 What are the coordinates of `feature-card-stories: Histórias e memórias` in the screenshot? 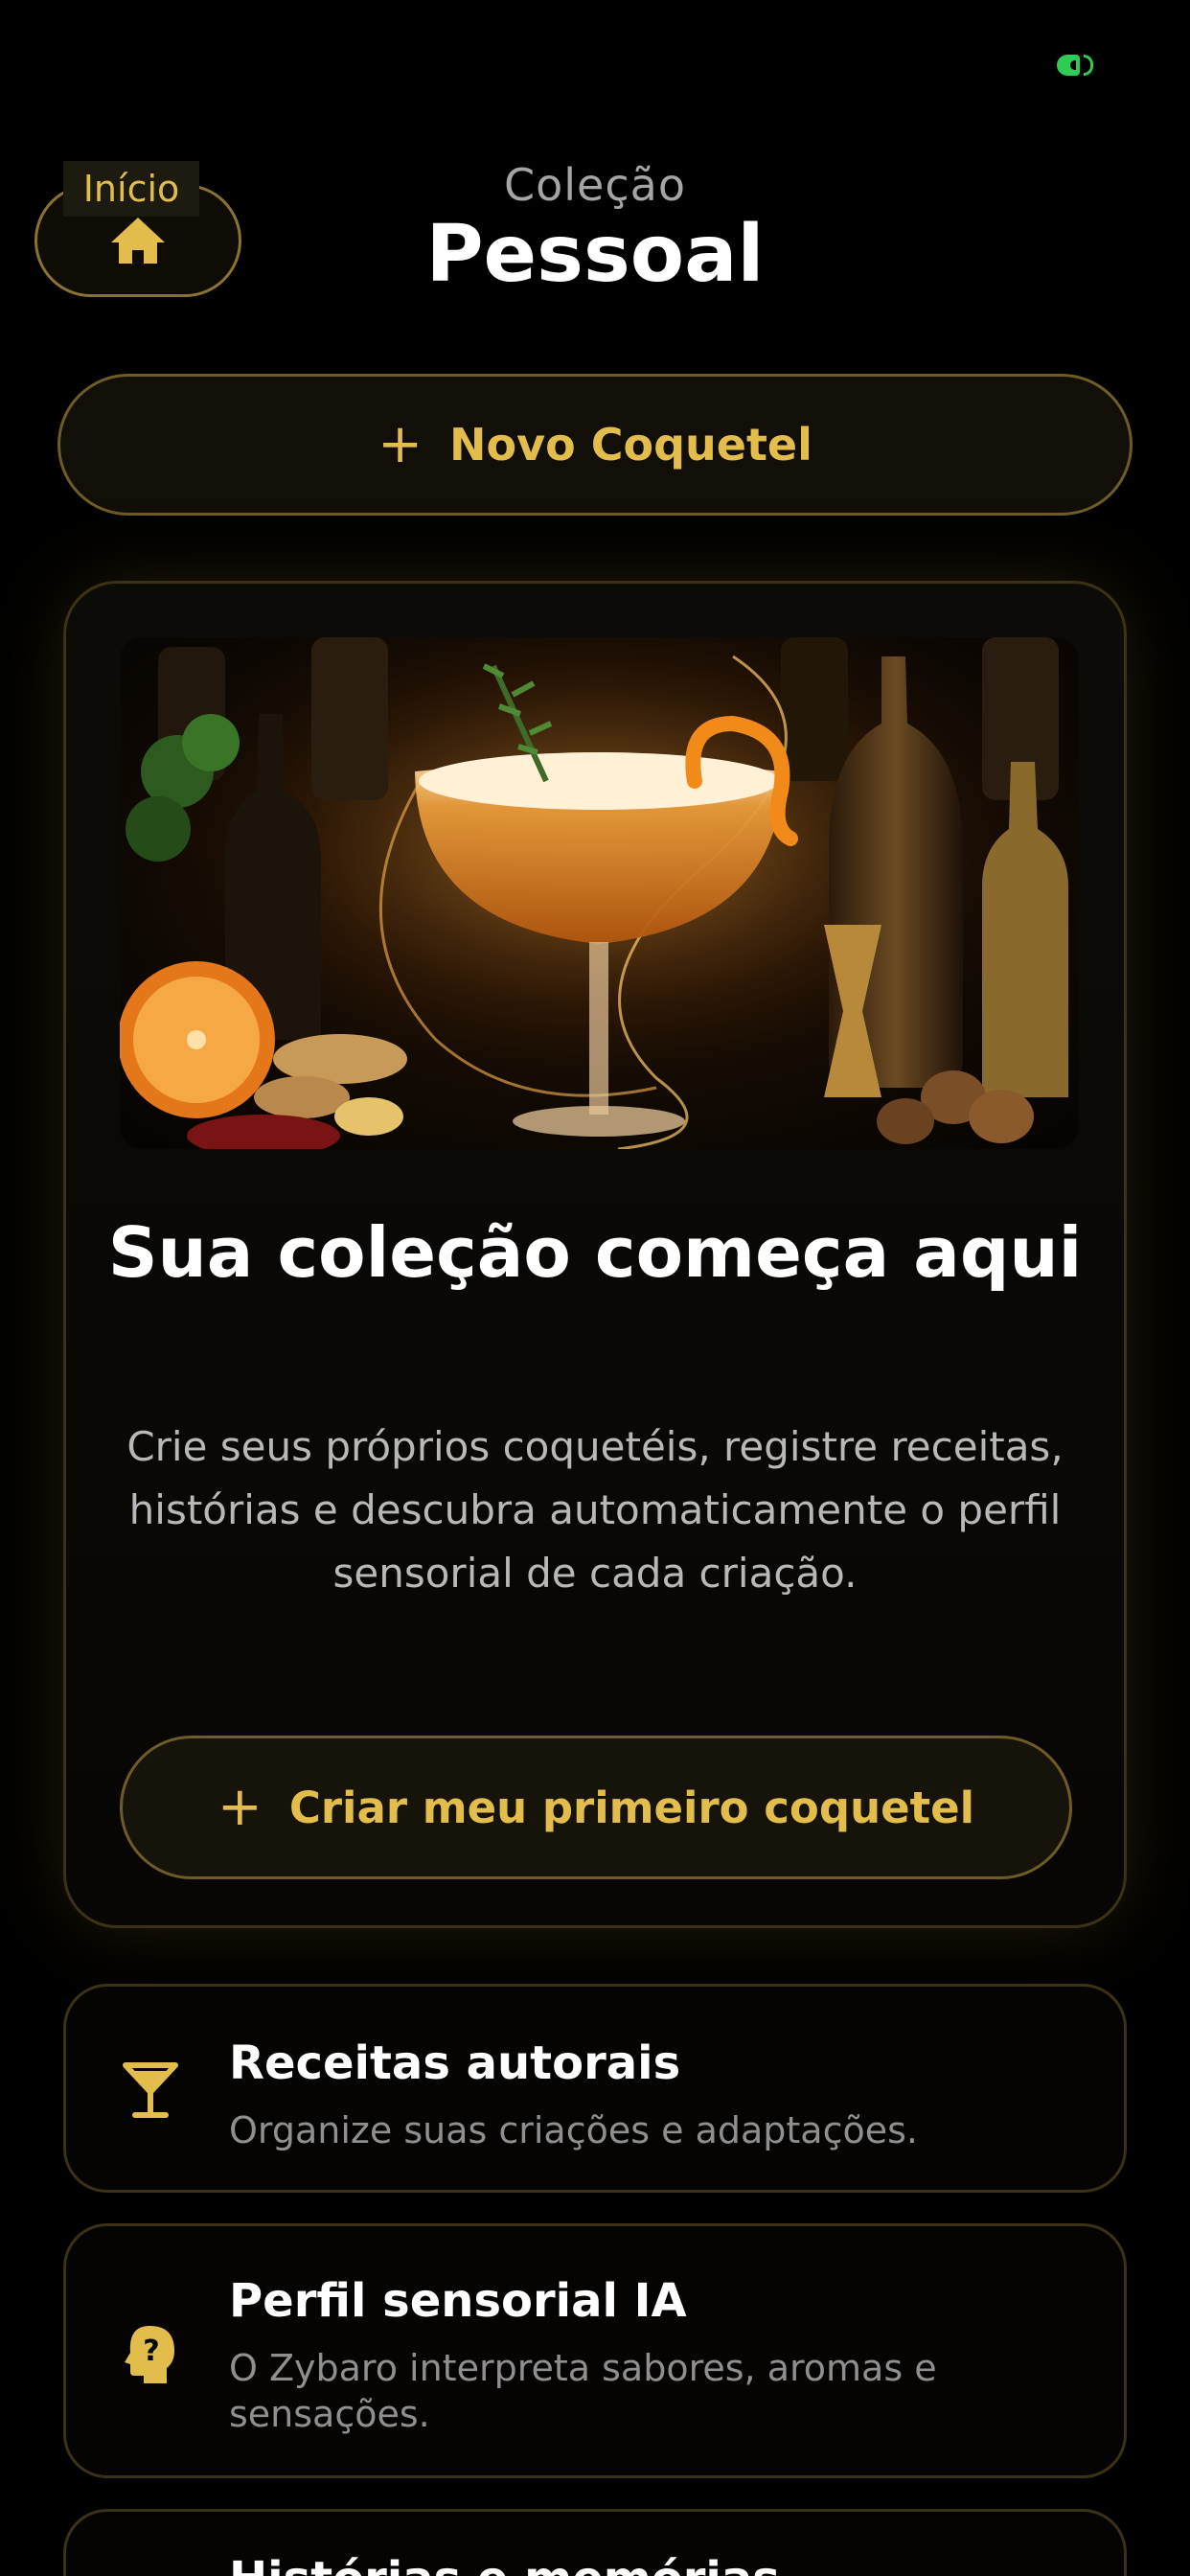 It's located at (595, 2542).